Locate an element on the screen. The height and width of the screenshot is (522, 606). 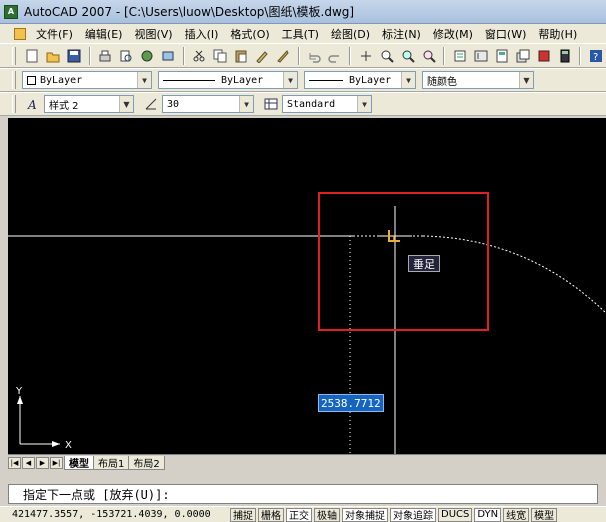
new-icon is located at coordinates (32, 56).